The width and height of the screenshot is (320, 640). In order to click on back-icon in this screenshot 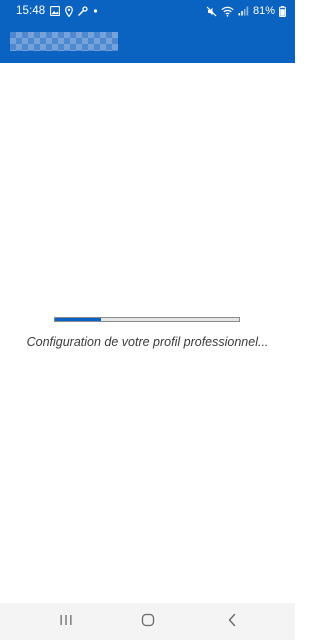, I will do `click(232, 622)`.